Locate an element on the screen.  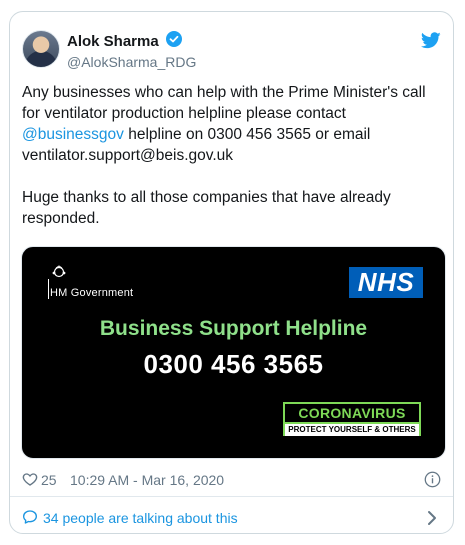
nhs-logo: NHS is located at coordinates (386, 282).